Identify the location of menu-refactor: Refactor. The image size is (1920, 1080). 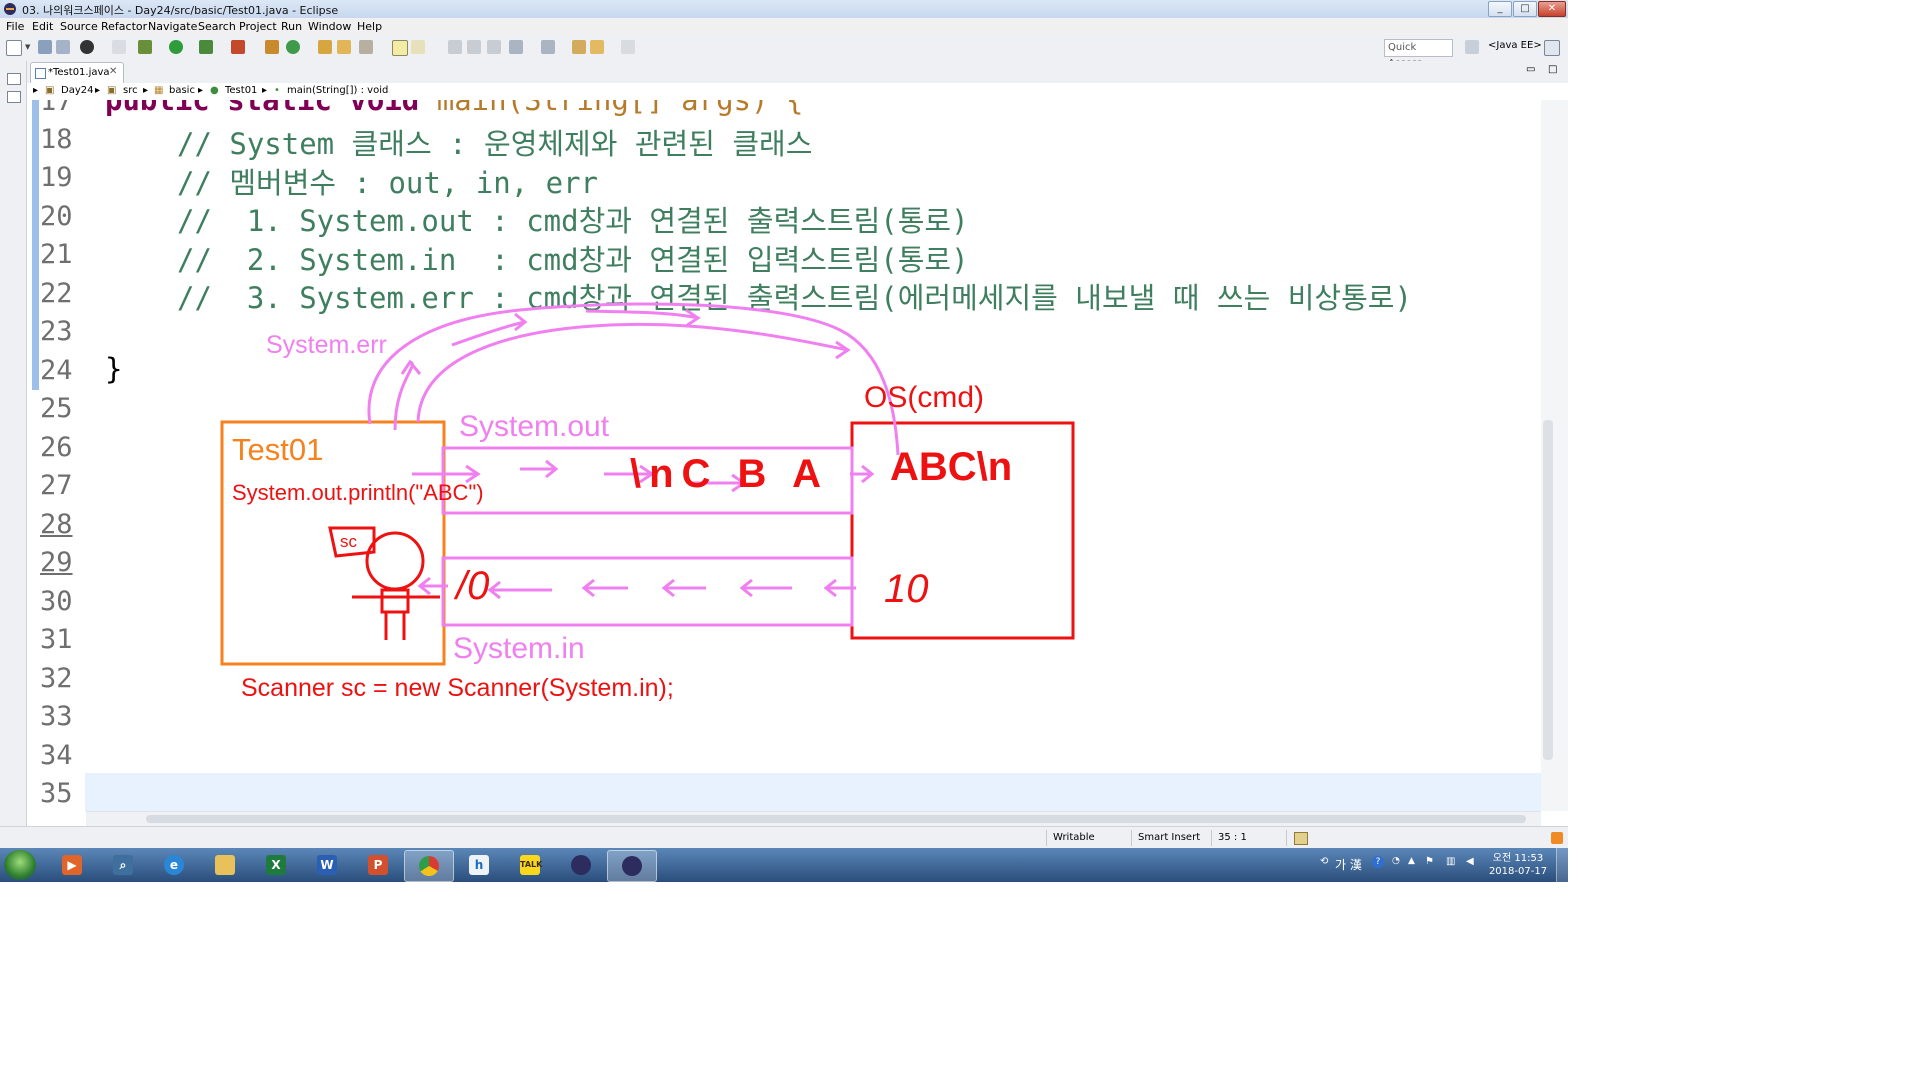
(124, 26).